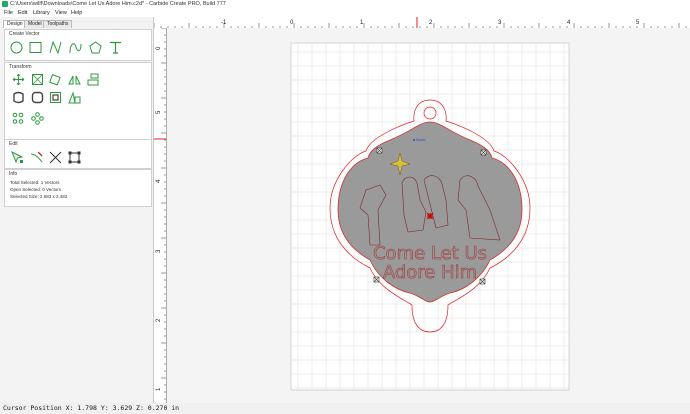  What do you see at coordinates (8, 13) in the screenshot?
I see `menu-file: File` at bounding box center [8, 13].